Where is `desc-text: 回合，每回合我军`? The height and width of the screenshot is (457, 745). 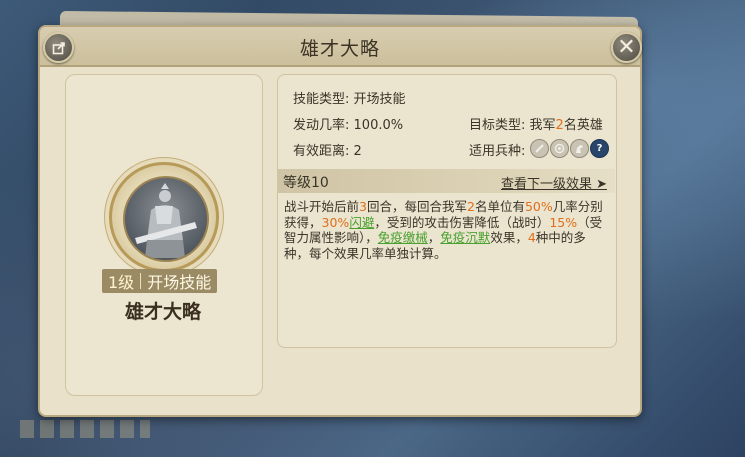
desc-text: 回合，每回合我军 is located at coordinates (416, 206).